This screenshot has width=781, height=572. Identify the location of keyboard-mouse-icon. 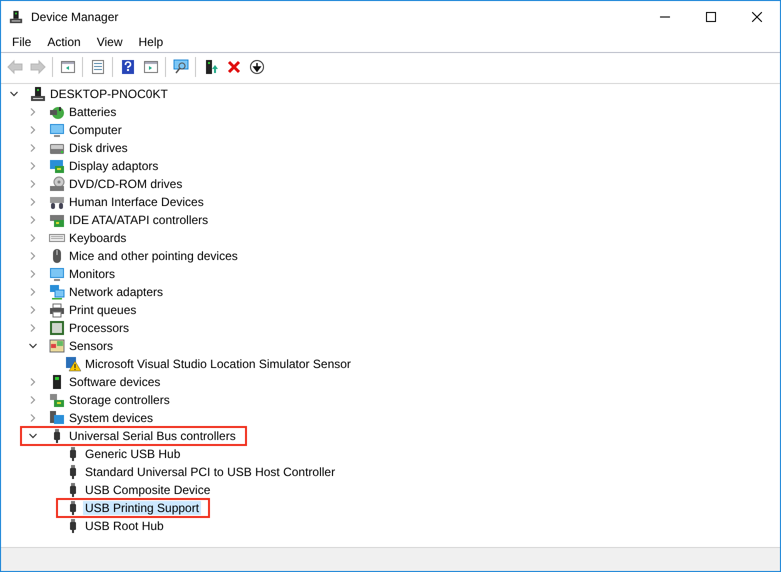
(57, 202).